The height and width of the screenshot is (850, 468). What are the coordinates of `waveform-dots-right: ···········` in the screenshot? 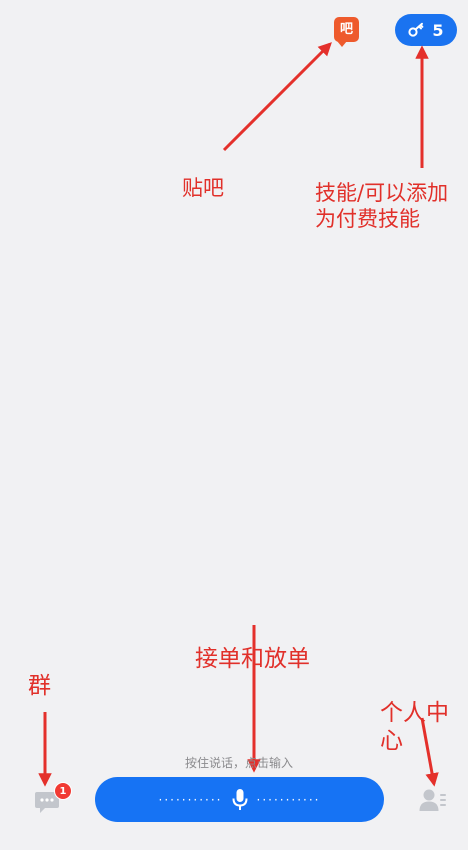 It's located at (288, 799).